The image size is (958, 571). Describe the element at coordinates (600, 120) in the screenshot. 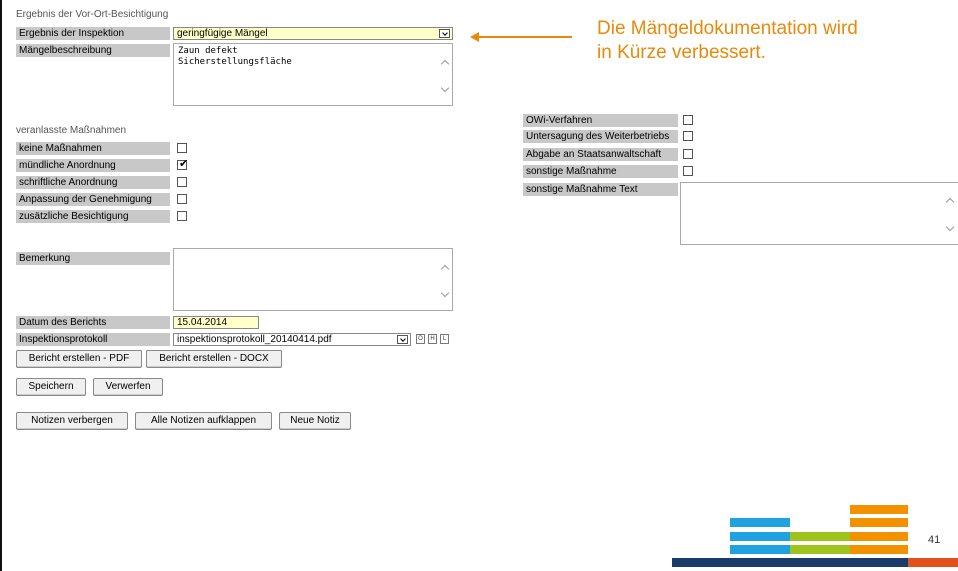

I see `right-measure-label-owi: OWi-Verfahren` at that location.